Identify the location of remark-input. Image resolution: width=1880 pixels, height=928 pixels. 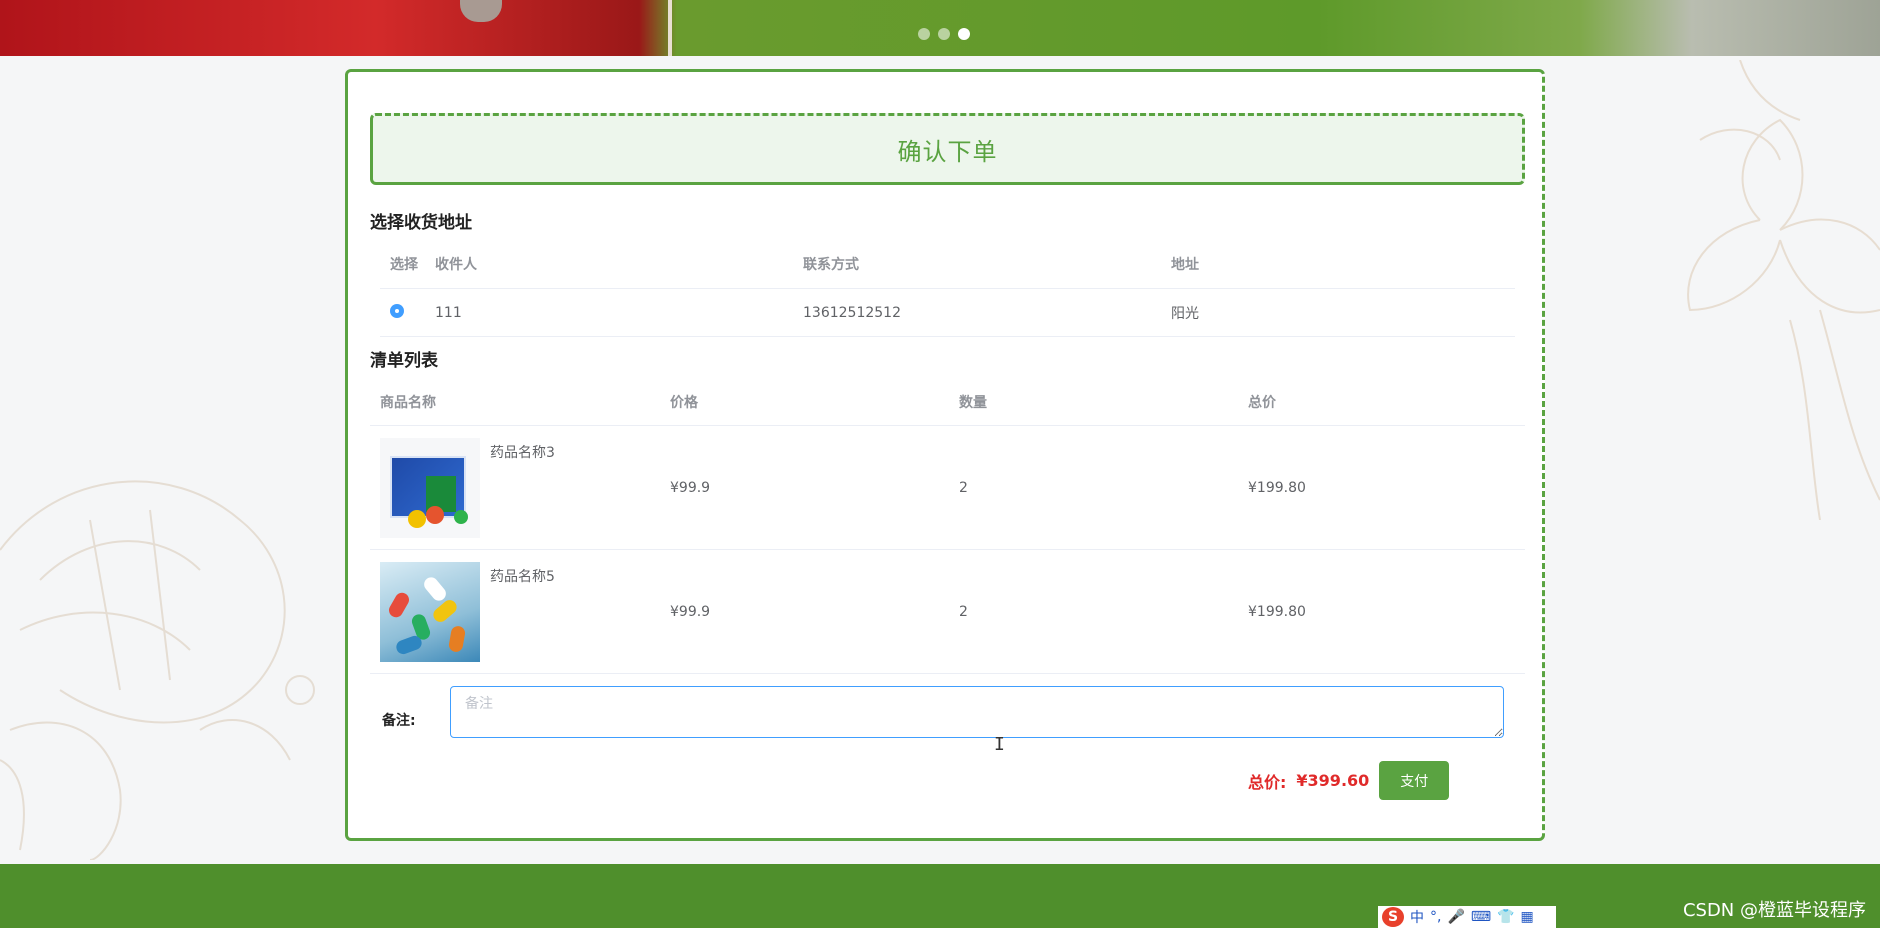
(977, 712).